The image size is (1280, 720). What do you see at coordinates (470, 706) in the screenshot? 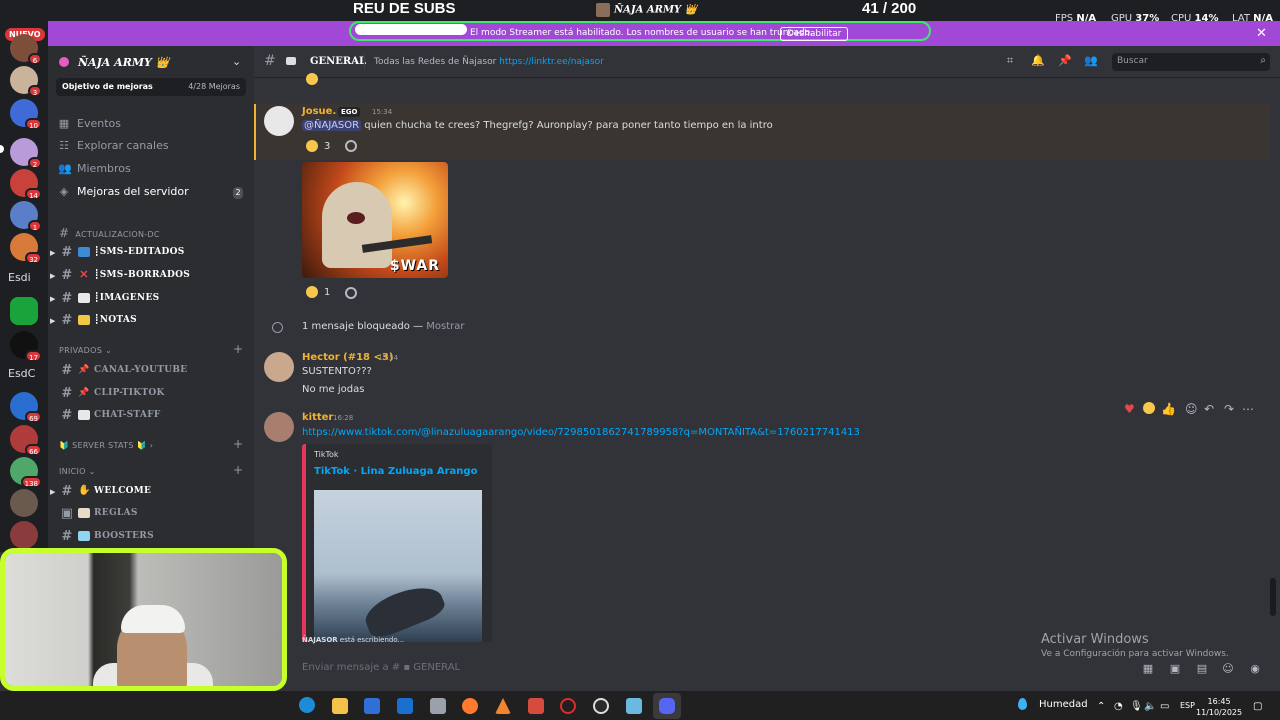
I see `firefox-icon` at bounding box center [470, 706].